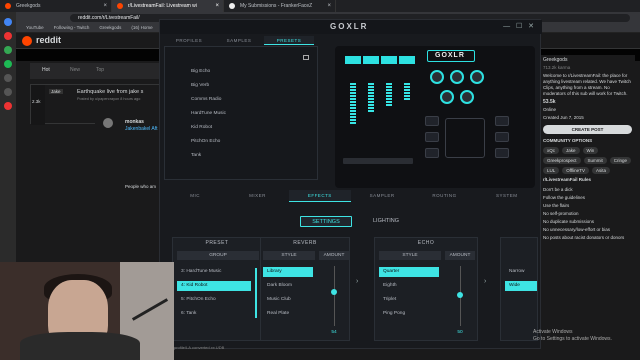  I want to click on preset-item: Comms Radio, so click(206, 99).